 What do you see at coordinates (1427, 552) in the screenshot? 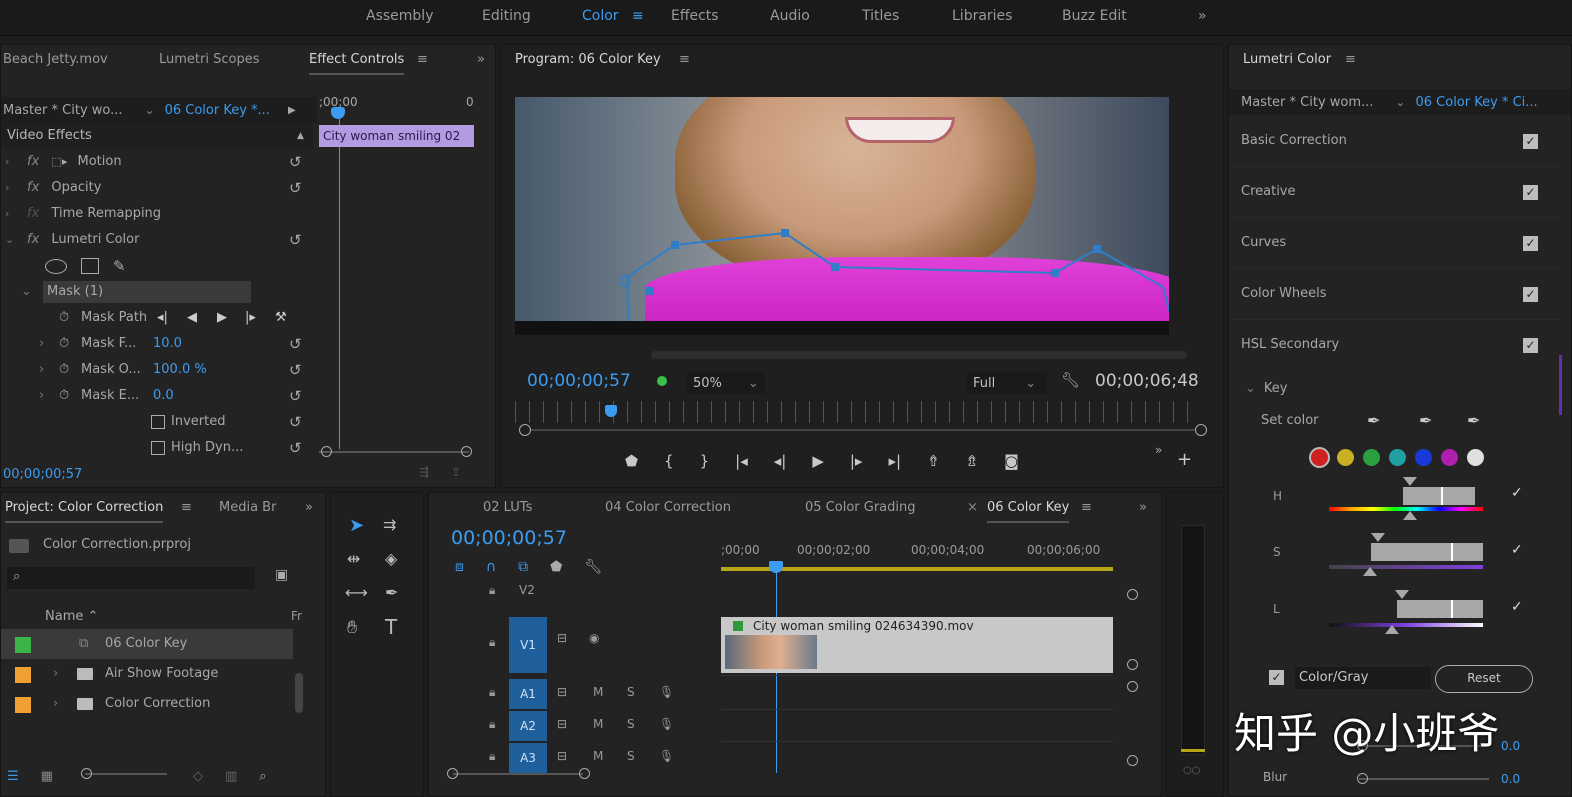
I see `saturation-range` at bounding box center [1427, 552].